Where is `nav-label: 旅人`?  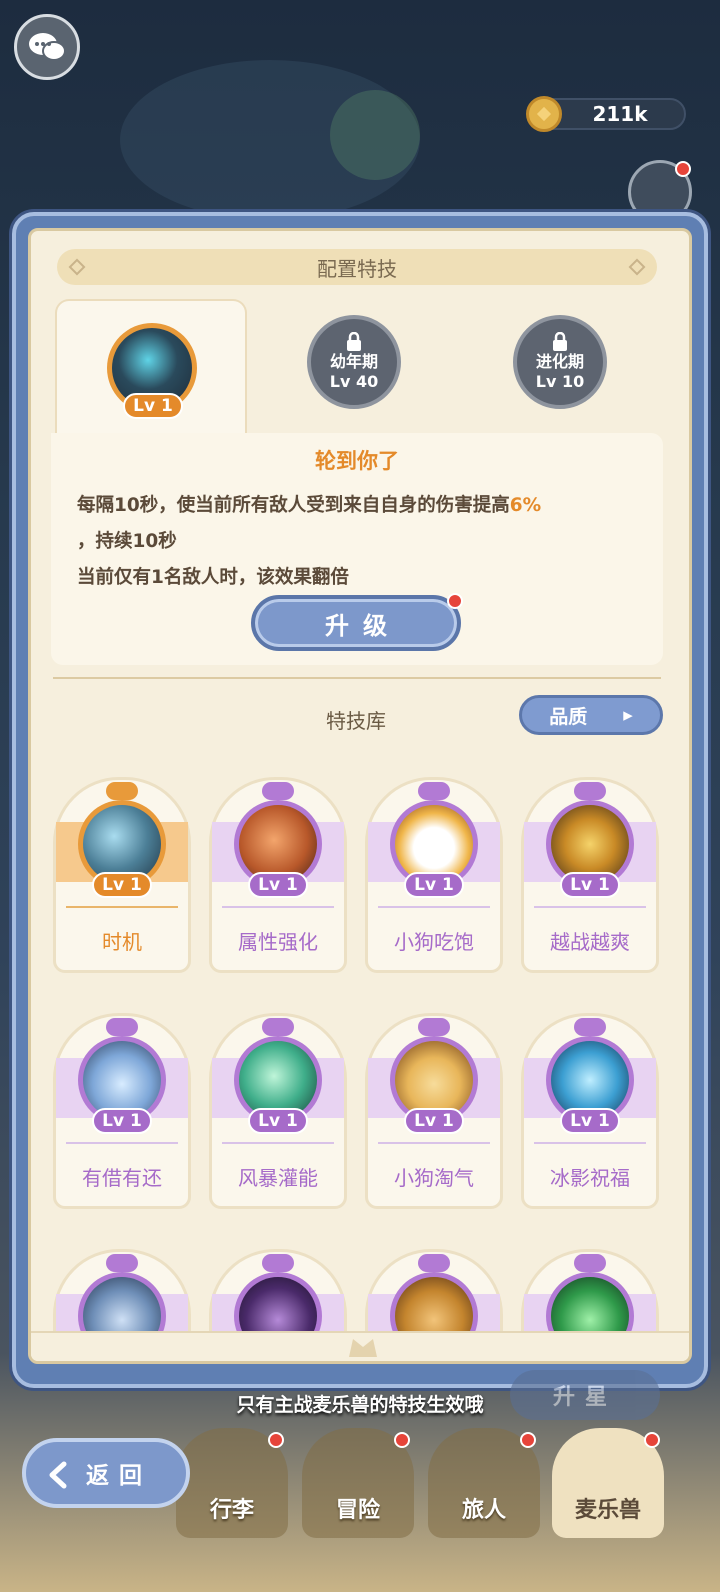 nav-label: 旅人 is located at coordinates (483, 1510).